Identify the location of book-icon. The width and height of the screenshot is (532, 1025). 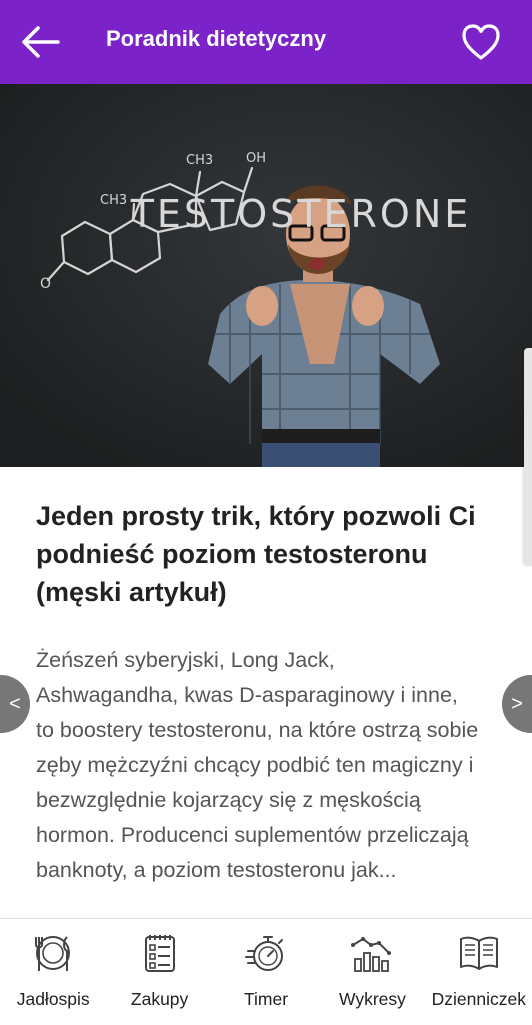
(478, 953).